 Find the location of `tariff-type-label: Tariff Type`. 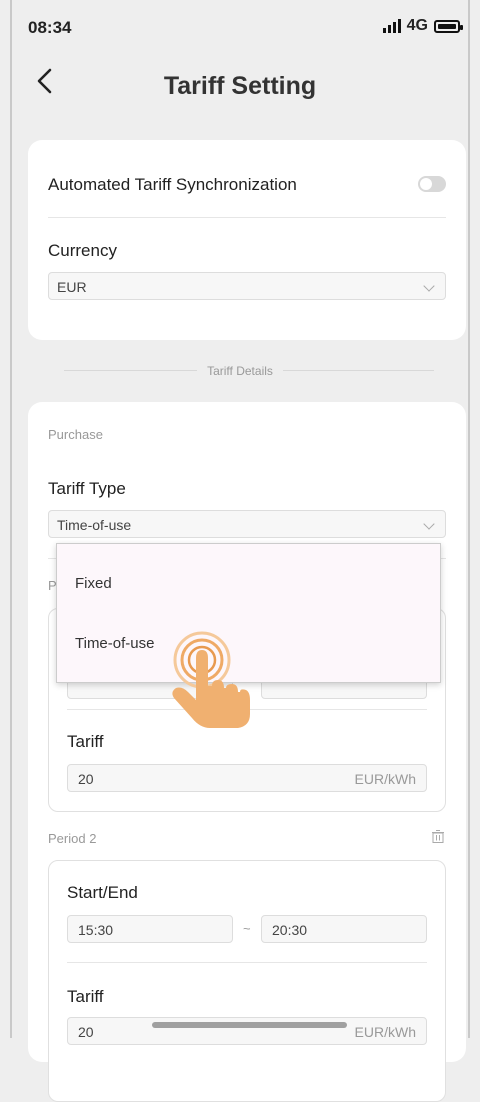

tariff-type-label: Tariff Type is located at coordinates (87, 488).